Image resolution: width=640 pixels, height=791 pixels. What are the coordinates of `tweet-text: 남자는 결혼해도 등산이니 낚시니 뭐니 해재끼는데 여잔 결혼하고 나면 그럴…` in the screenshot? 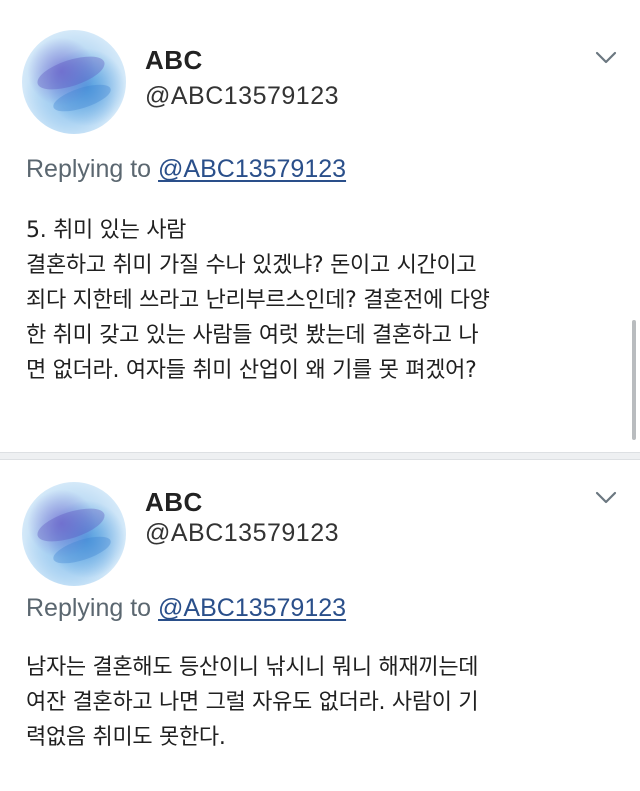 It's located at (252, 702).